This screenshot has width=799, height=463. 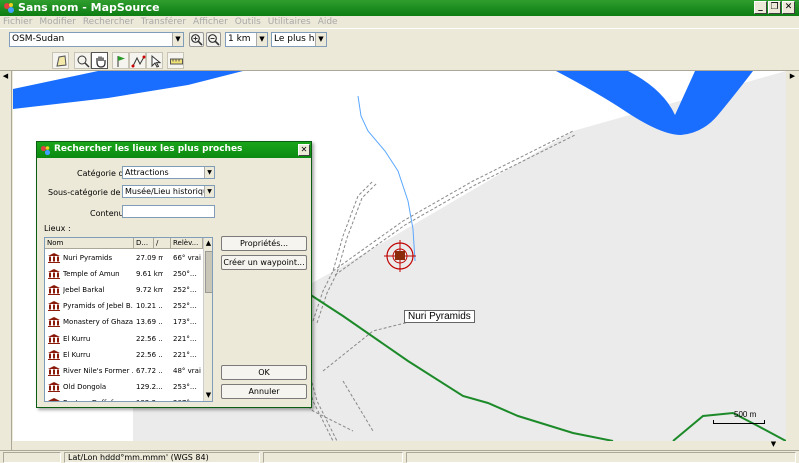 I want to click on zoom-level-value: 1 km, so click(x=239, y=39).